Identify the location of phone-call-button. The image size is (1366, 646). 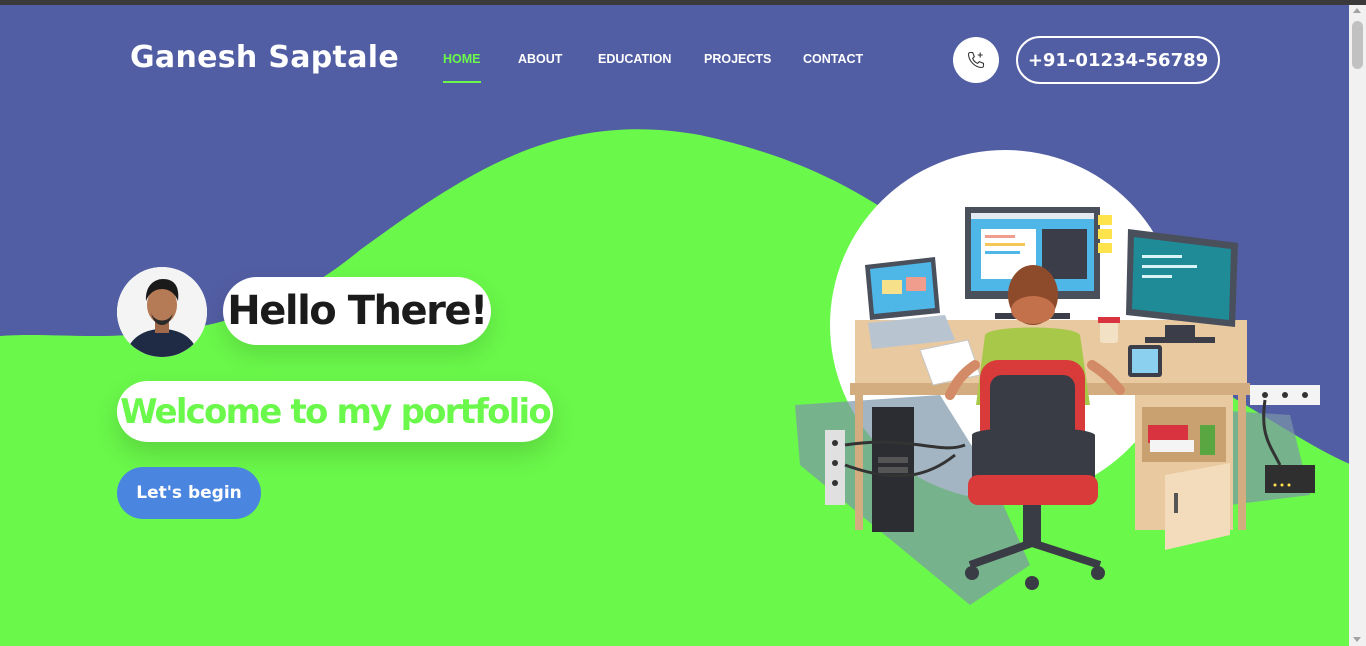
(976, 60).